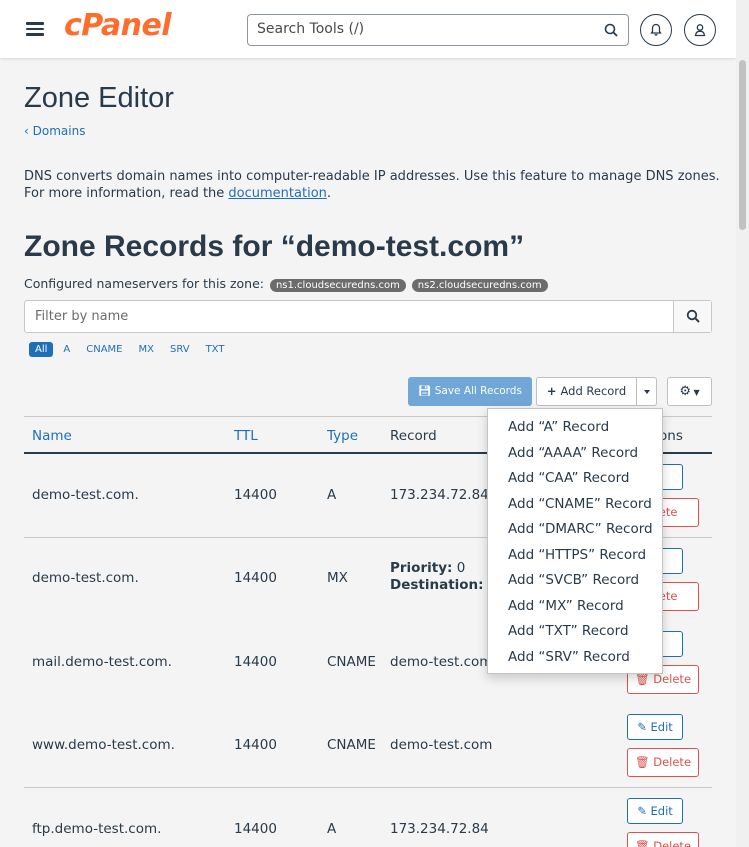 The image size is (749, 847). What do you see at coordinates (35, 29) in the screenshot?
I see `menu-icon` at bounding box center [35, 29].